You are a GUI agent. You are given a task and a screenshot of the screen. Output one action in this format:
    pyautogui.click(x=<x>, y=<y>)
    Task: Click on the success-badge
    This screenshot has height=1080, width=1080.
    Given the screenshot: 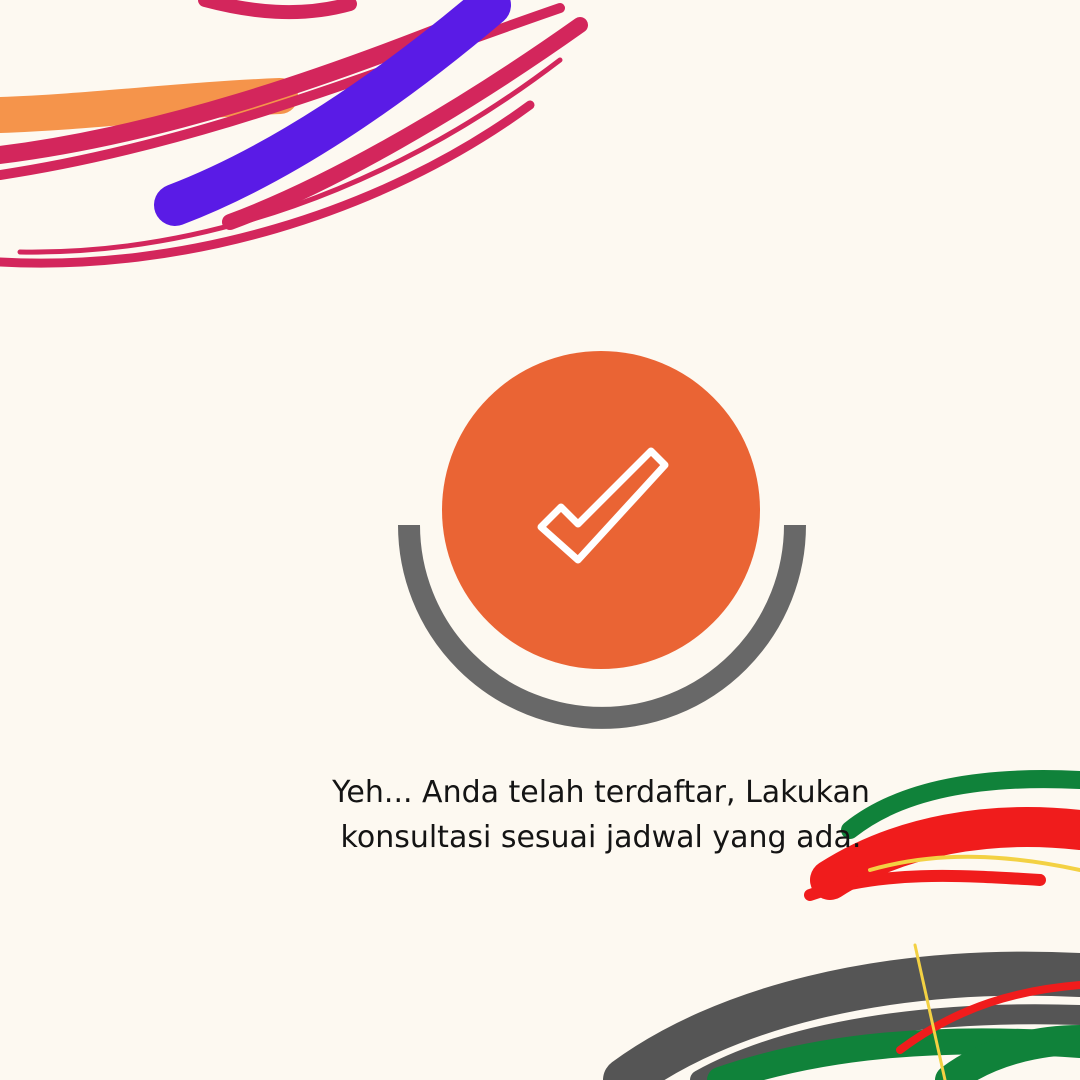 What is the action you would take?
    pyautogui.click(x=602, y=540)
    